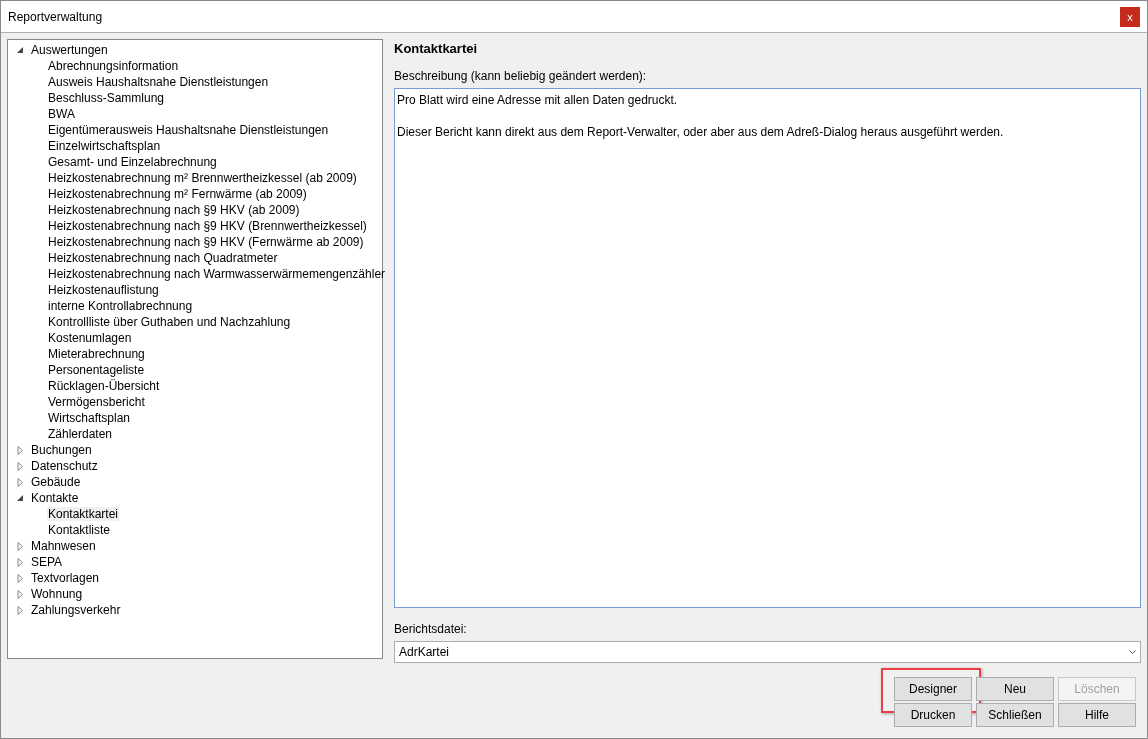  Describe the element at coordinates (767, 652) in the screenshot. I see `file-dropdown: AdrKartei` at that location.